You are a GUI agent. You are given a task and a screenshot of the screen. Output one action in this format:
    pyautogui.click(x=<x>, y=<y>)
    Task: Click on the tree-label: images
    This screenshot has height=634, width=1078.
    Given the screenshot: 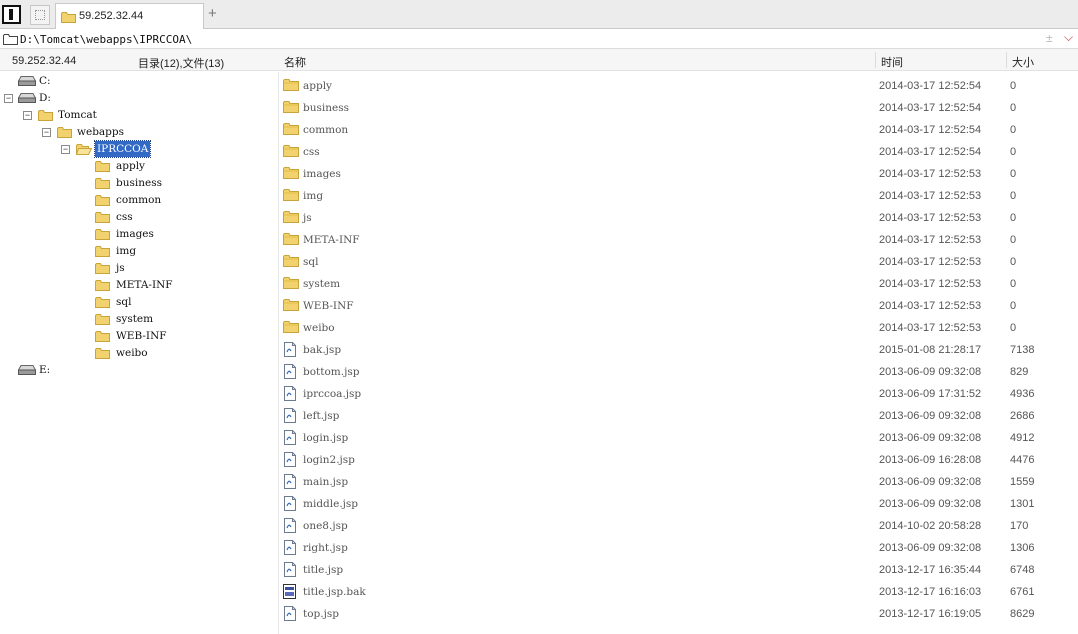 What is the action you would take?
    pyautogui.click(x=135, y=234)
    